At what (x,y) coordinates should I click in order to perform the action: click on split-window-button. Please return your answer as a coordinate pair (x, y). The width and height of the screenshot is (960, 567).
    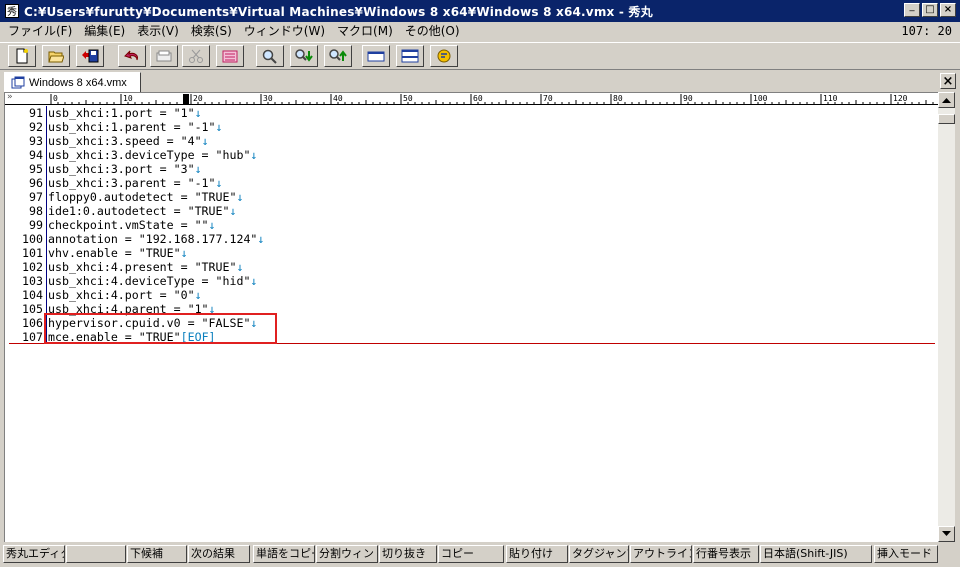
    Looking at the image, I should click on (410, 56).